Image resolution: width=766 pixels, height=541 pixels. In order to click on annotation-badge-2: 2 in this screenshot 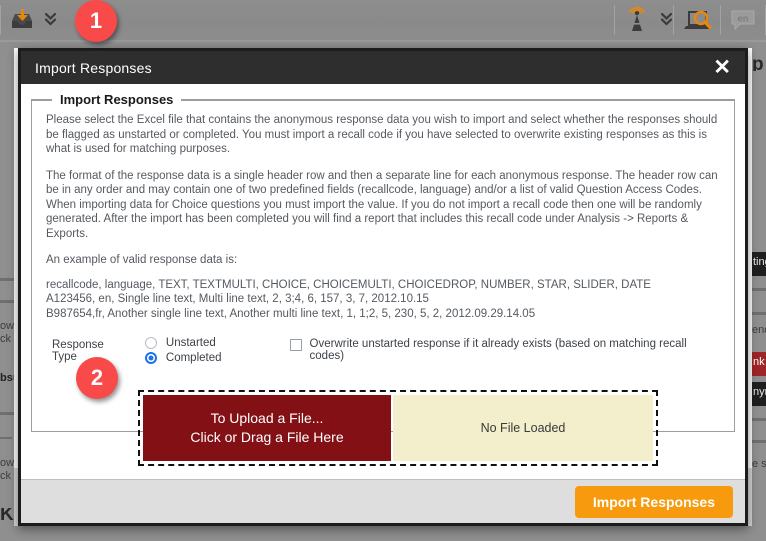, I will do `click(97, 378)`.